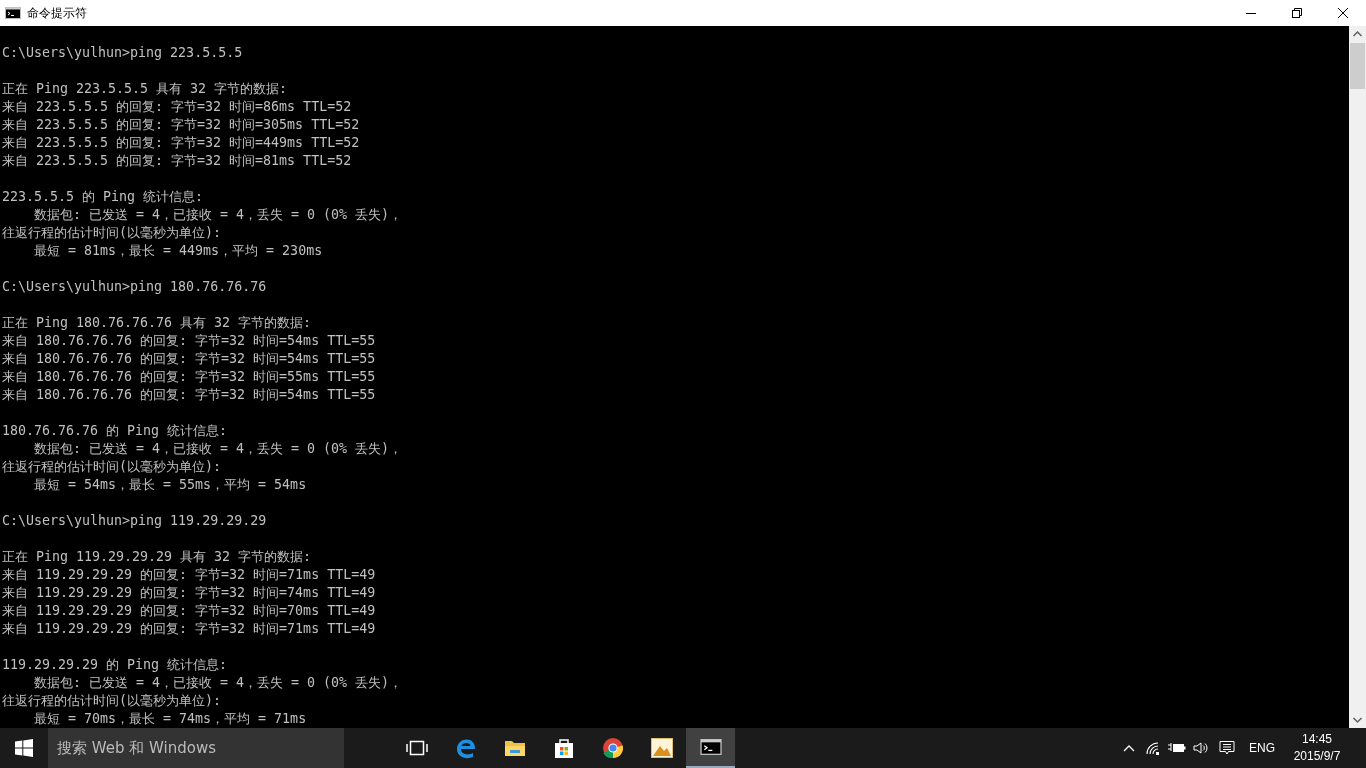 The image size is (1366, 768). What do you see at coordinates (1297, 13) in the screenshot?
I see `restore-icon` at bounding box center [1297, 13].